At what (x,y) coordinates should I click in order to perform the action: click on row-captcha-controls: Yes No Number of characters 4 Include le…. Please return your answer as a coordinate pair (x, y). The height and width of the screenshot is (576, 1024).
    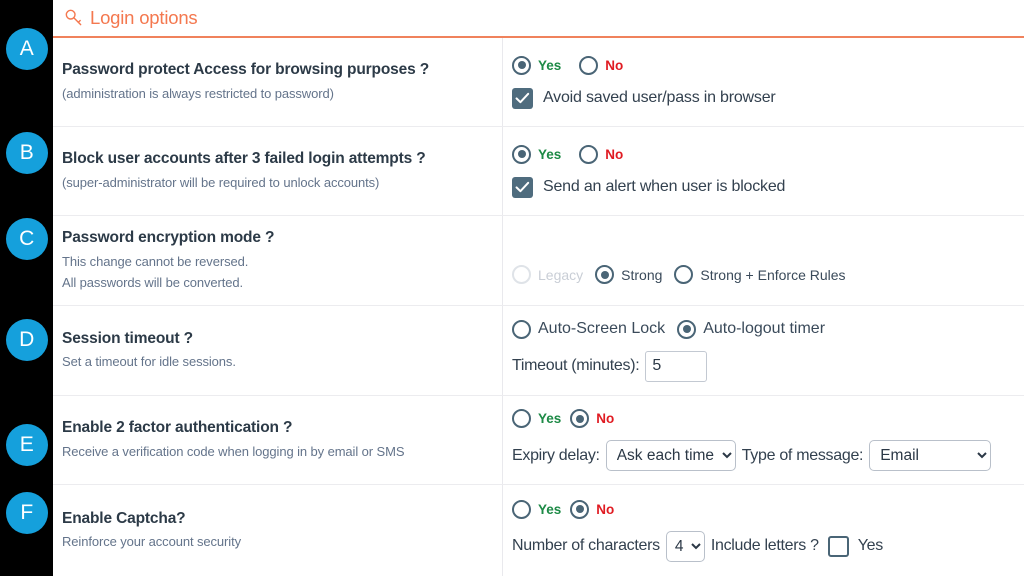
    Looking at the image, I should click on (763, 530).